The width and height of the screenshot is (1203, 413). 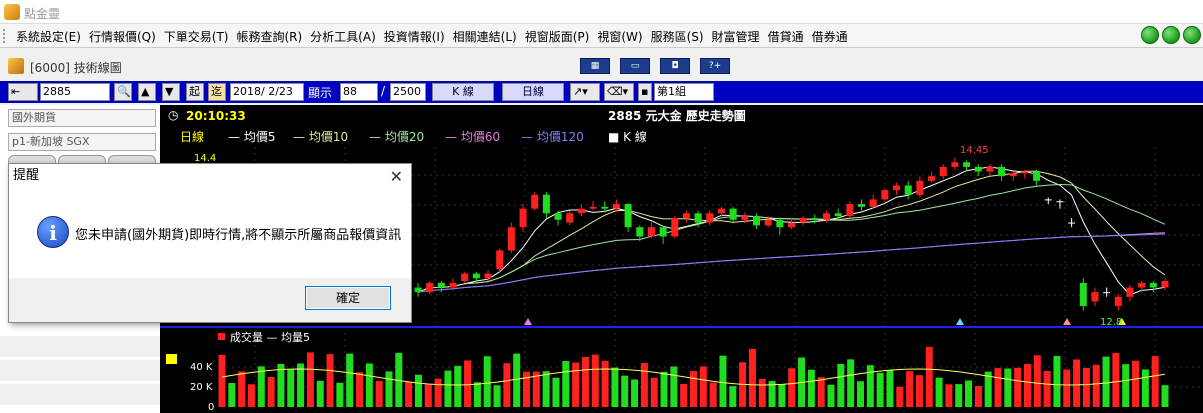 What do you see at coordinates (830, 36) in the screenshot?
I see `menu-item: 借券通` at bounding box center [830, 36].